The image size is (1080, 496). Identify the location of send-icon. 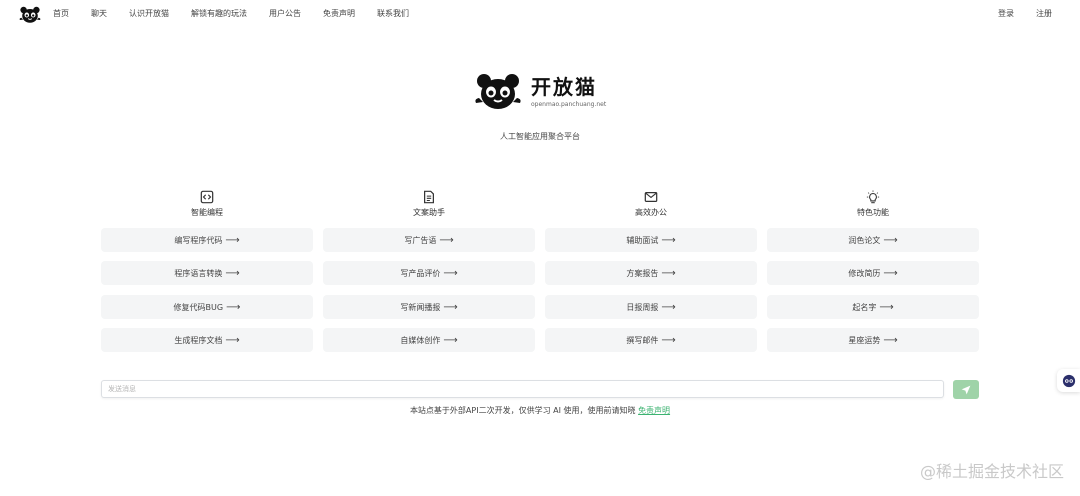
(966, 389).